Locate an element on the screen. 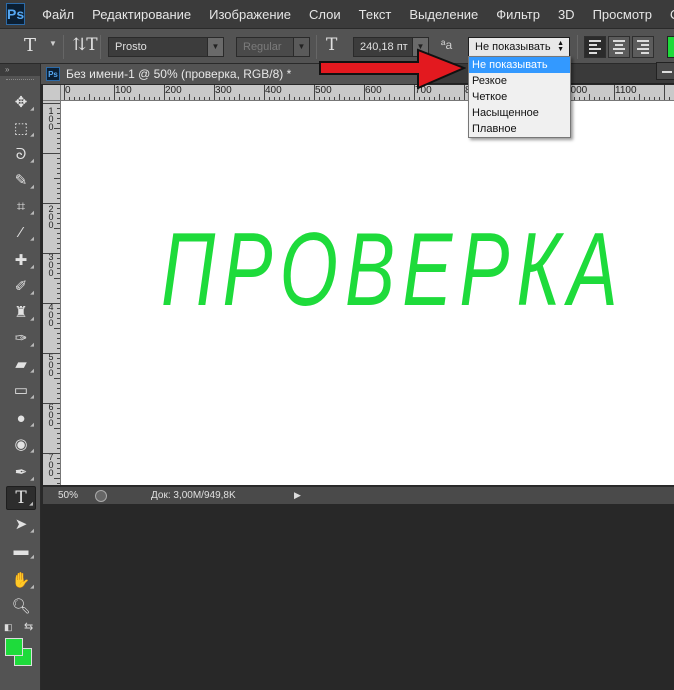  menu-window: Окно is located at coordinates (667, 14).